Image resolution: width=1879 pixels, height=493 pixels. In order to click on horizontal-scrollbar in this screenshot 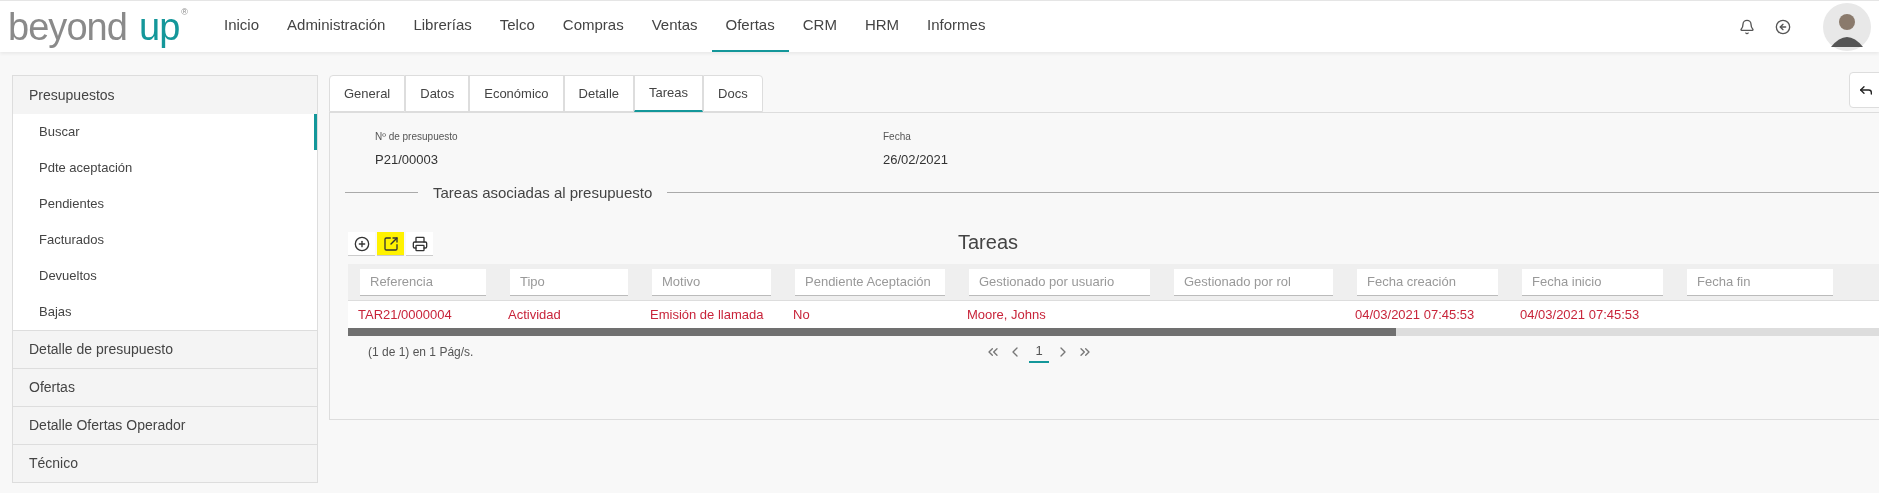, I will do `click(1113, 332)`.